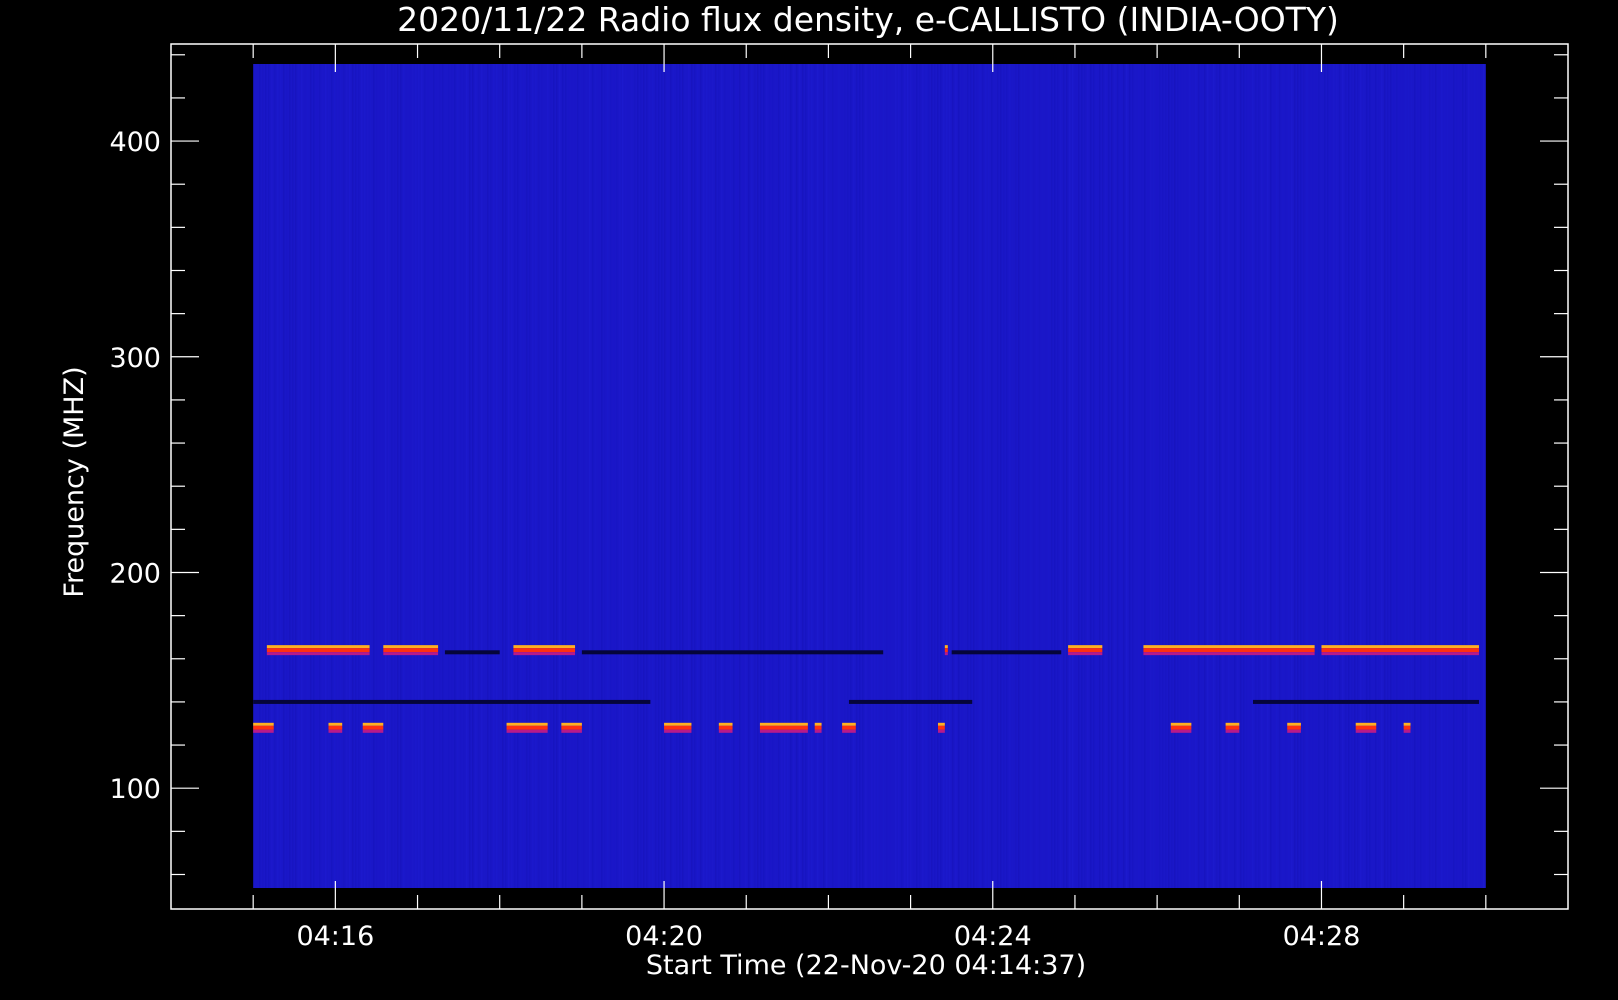 The image size is (1618, 1000). I want to click on dark-band-segment, so click(452, 701).